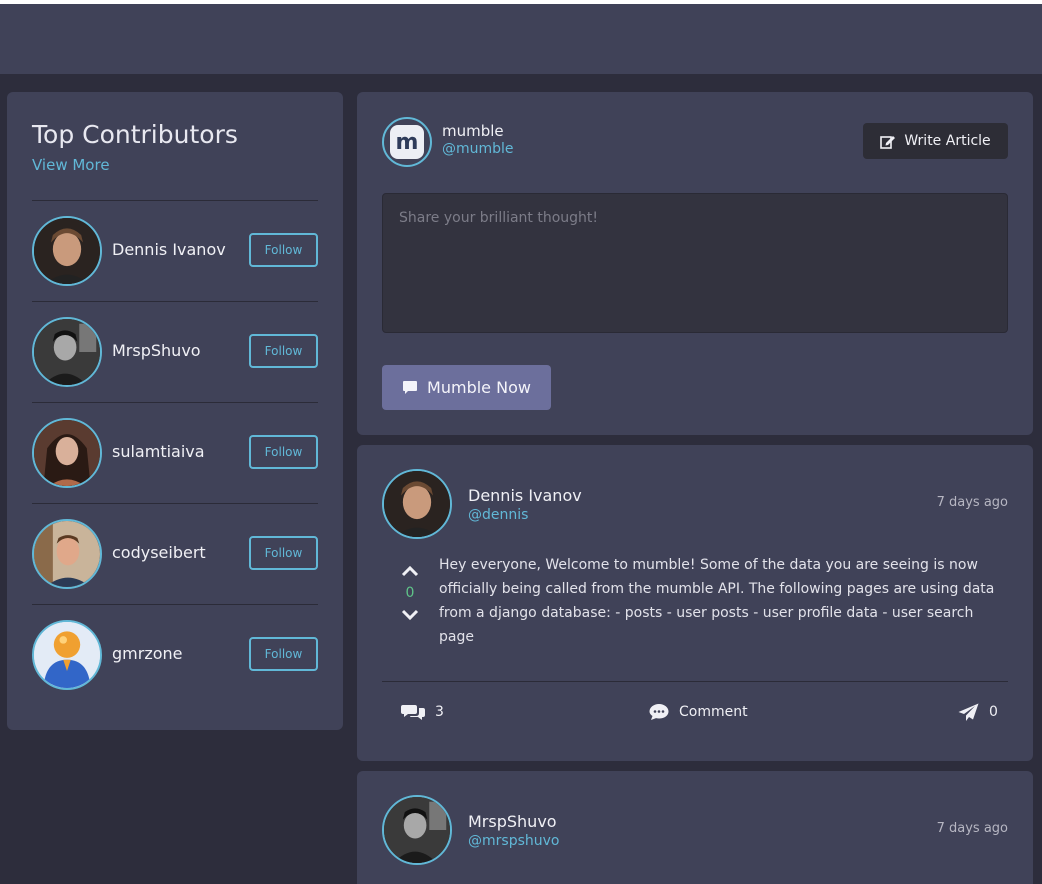  I want to click on share-button: 0, so click(978, 712).